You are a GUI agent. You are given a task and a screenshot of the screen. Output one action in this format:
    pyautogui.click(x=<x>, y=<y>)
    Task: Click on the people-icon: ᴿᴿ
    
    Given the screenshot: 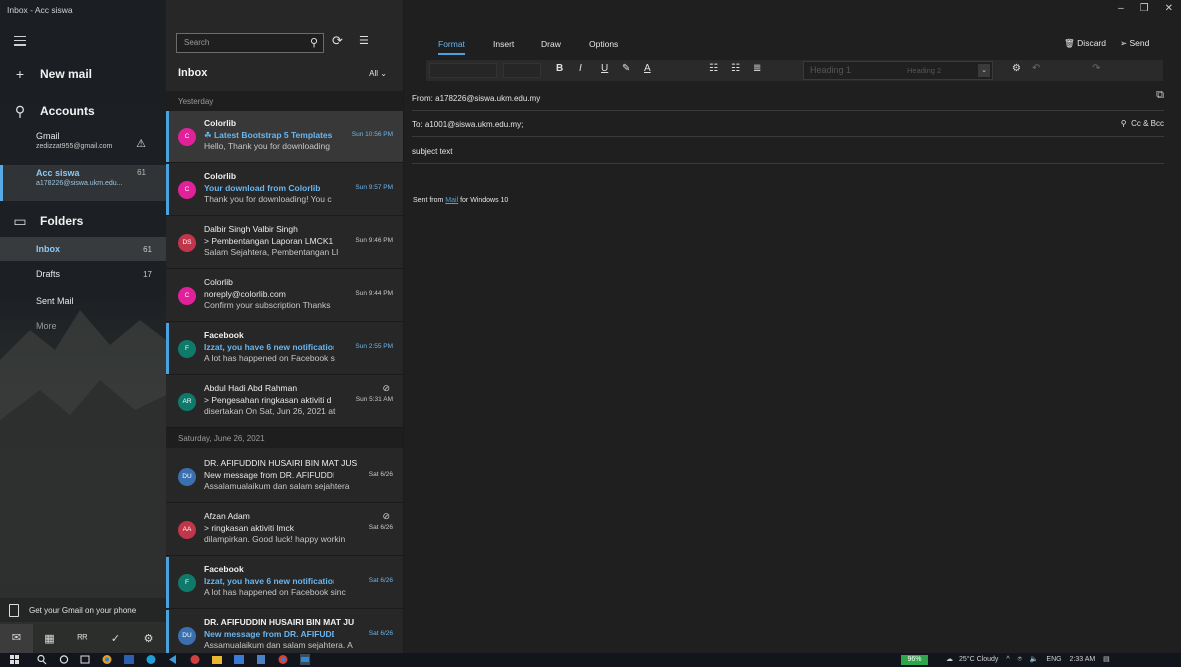 What is the action you would take?
    pyautogui.click(x=82, y=639)
    